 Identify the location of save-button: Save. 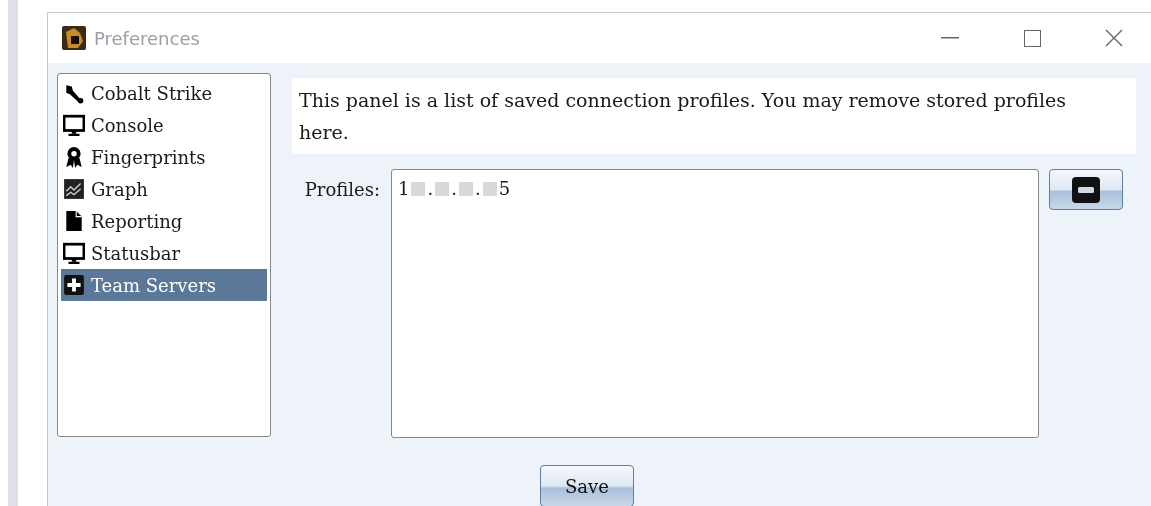
(587, 485).